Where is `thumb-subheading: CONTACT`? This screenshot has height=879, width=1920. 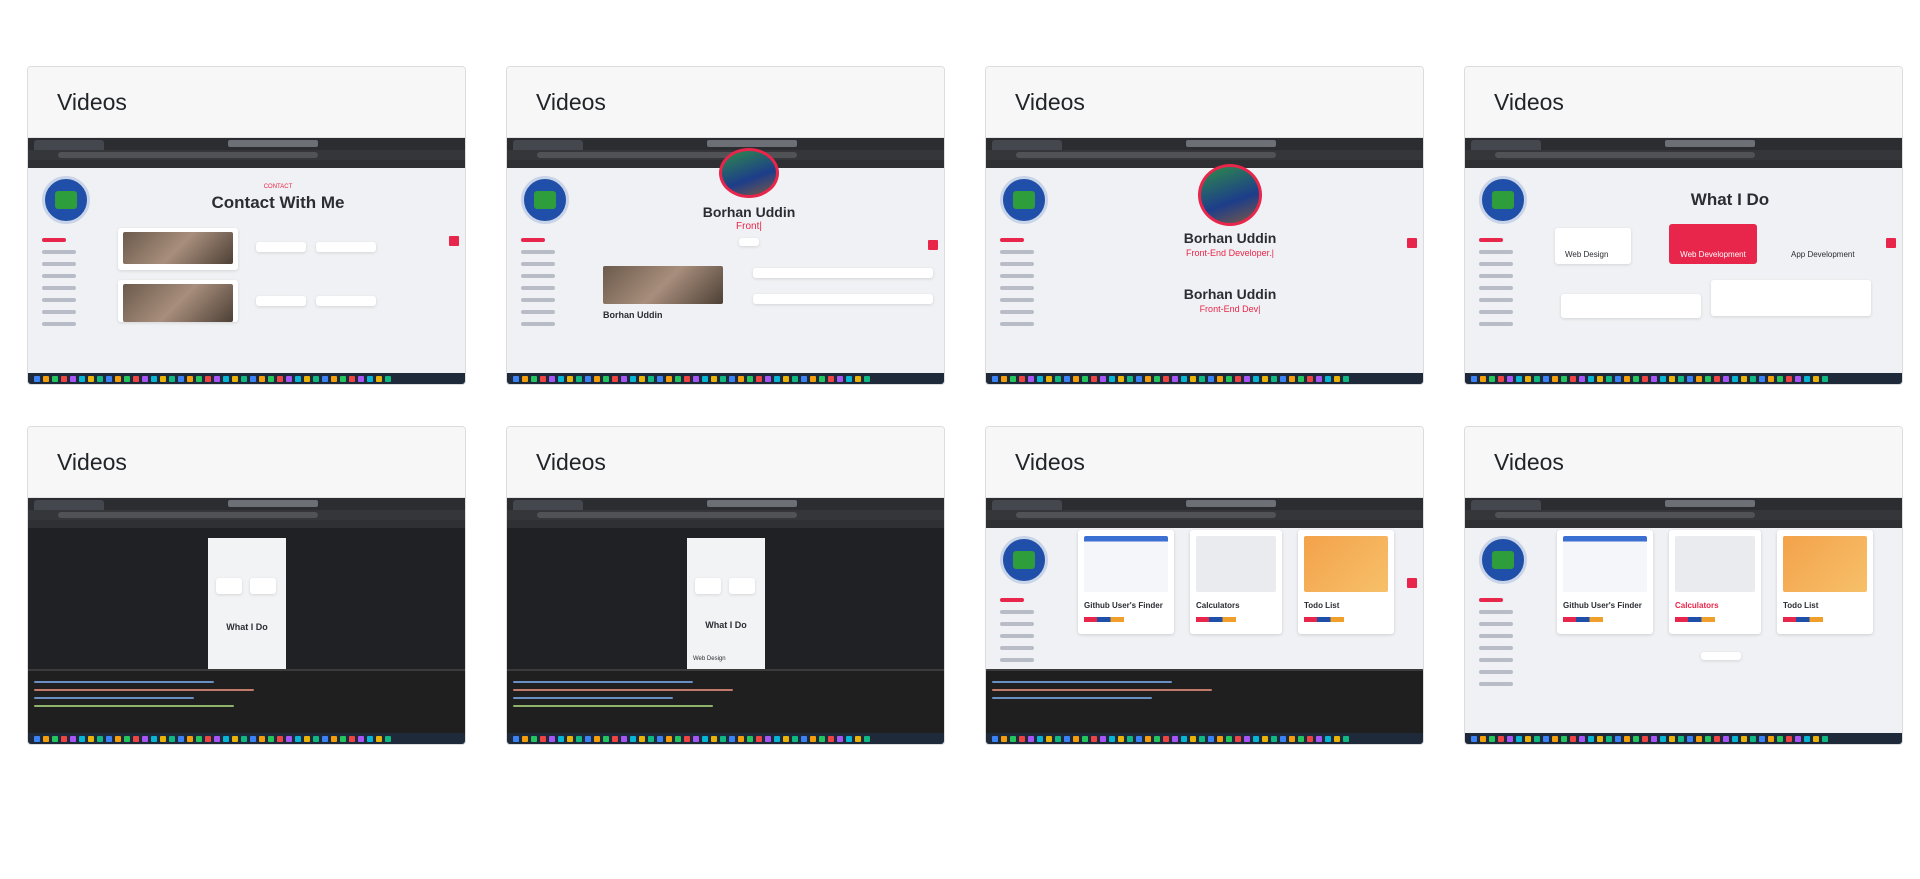 thumb-subheading: CONTACT is located at coordinates (278, 187).